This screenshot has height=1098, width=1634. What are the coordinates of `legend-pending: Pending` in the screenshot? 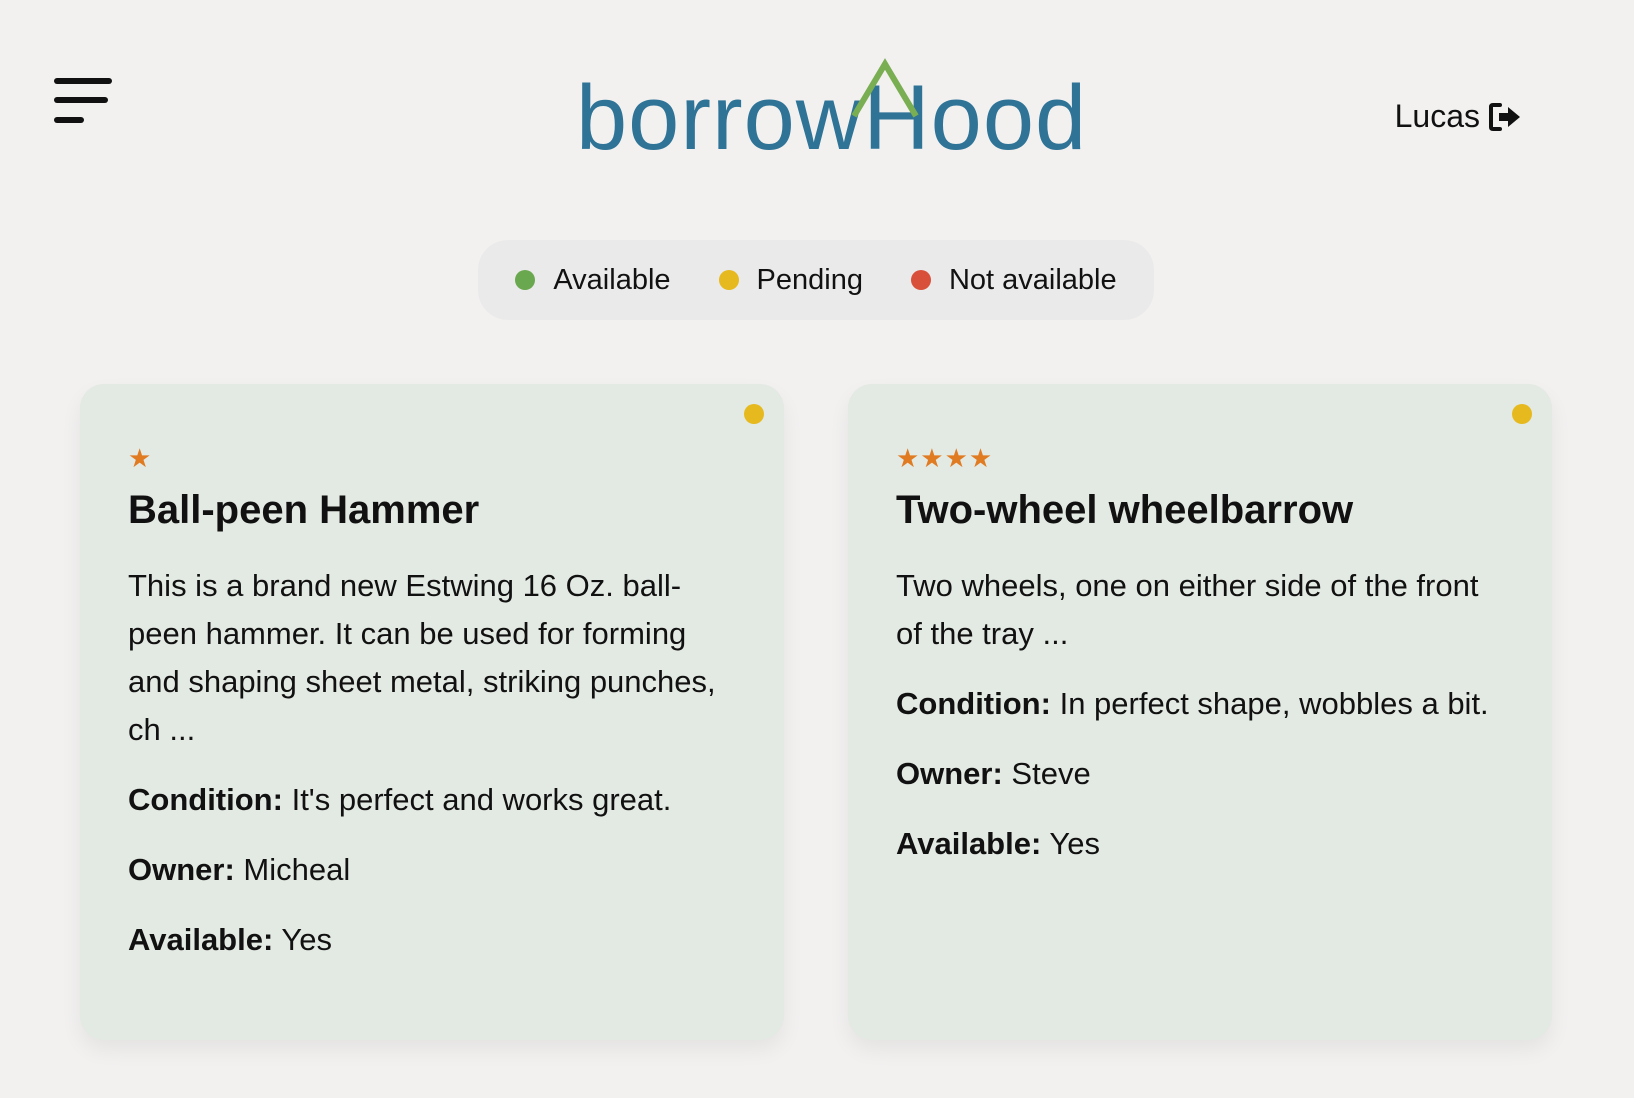 It's located at (790, 280).